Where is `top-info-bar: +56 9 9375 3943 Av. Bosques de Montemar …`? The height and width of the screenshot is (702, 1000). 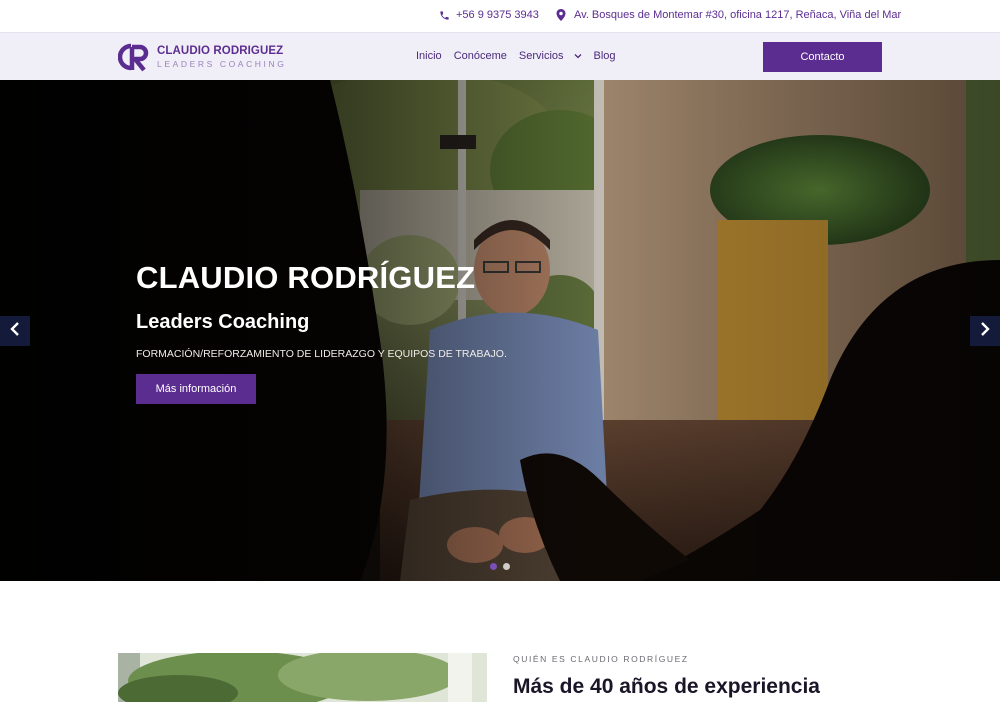 top-info-bar: +56 9 9375 3943 Av. Bosques de Montemar … is located at coordinates (500, 16).